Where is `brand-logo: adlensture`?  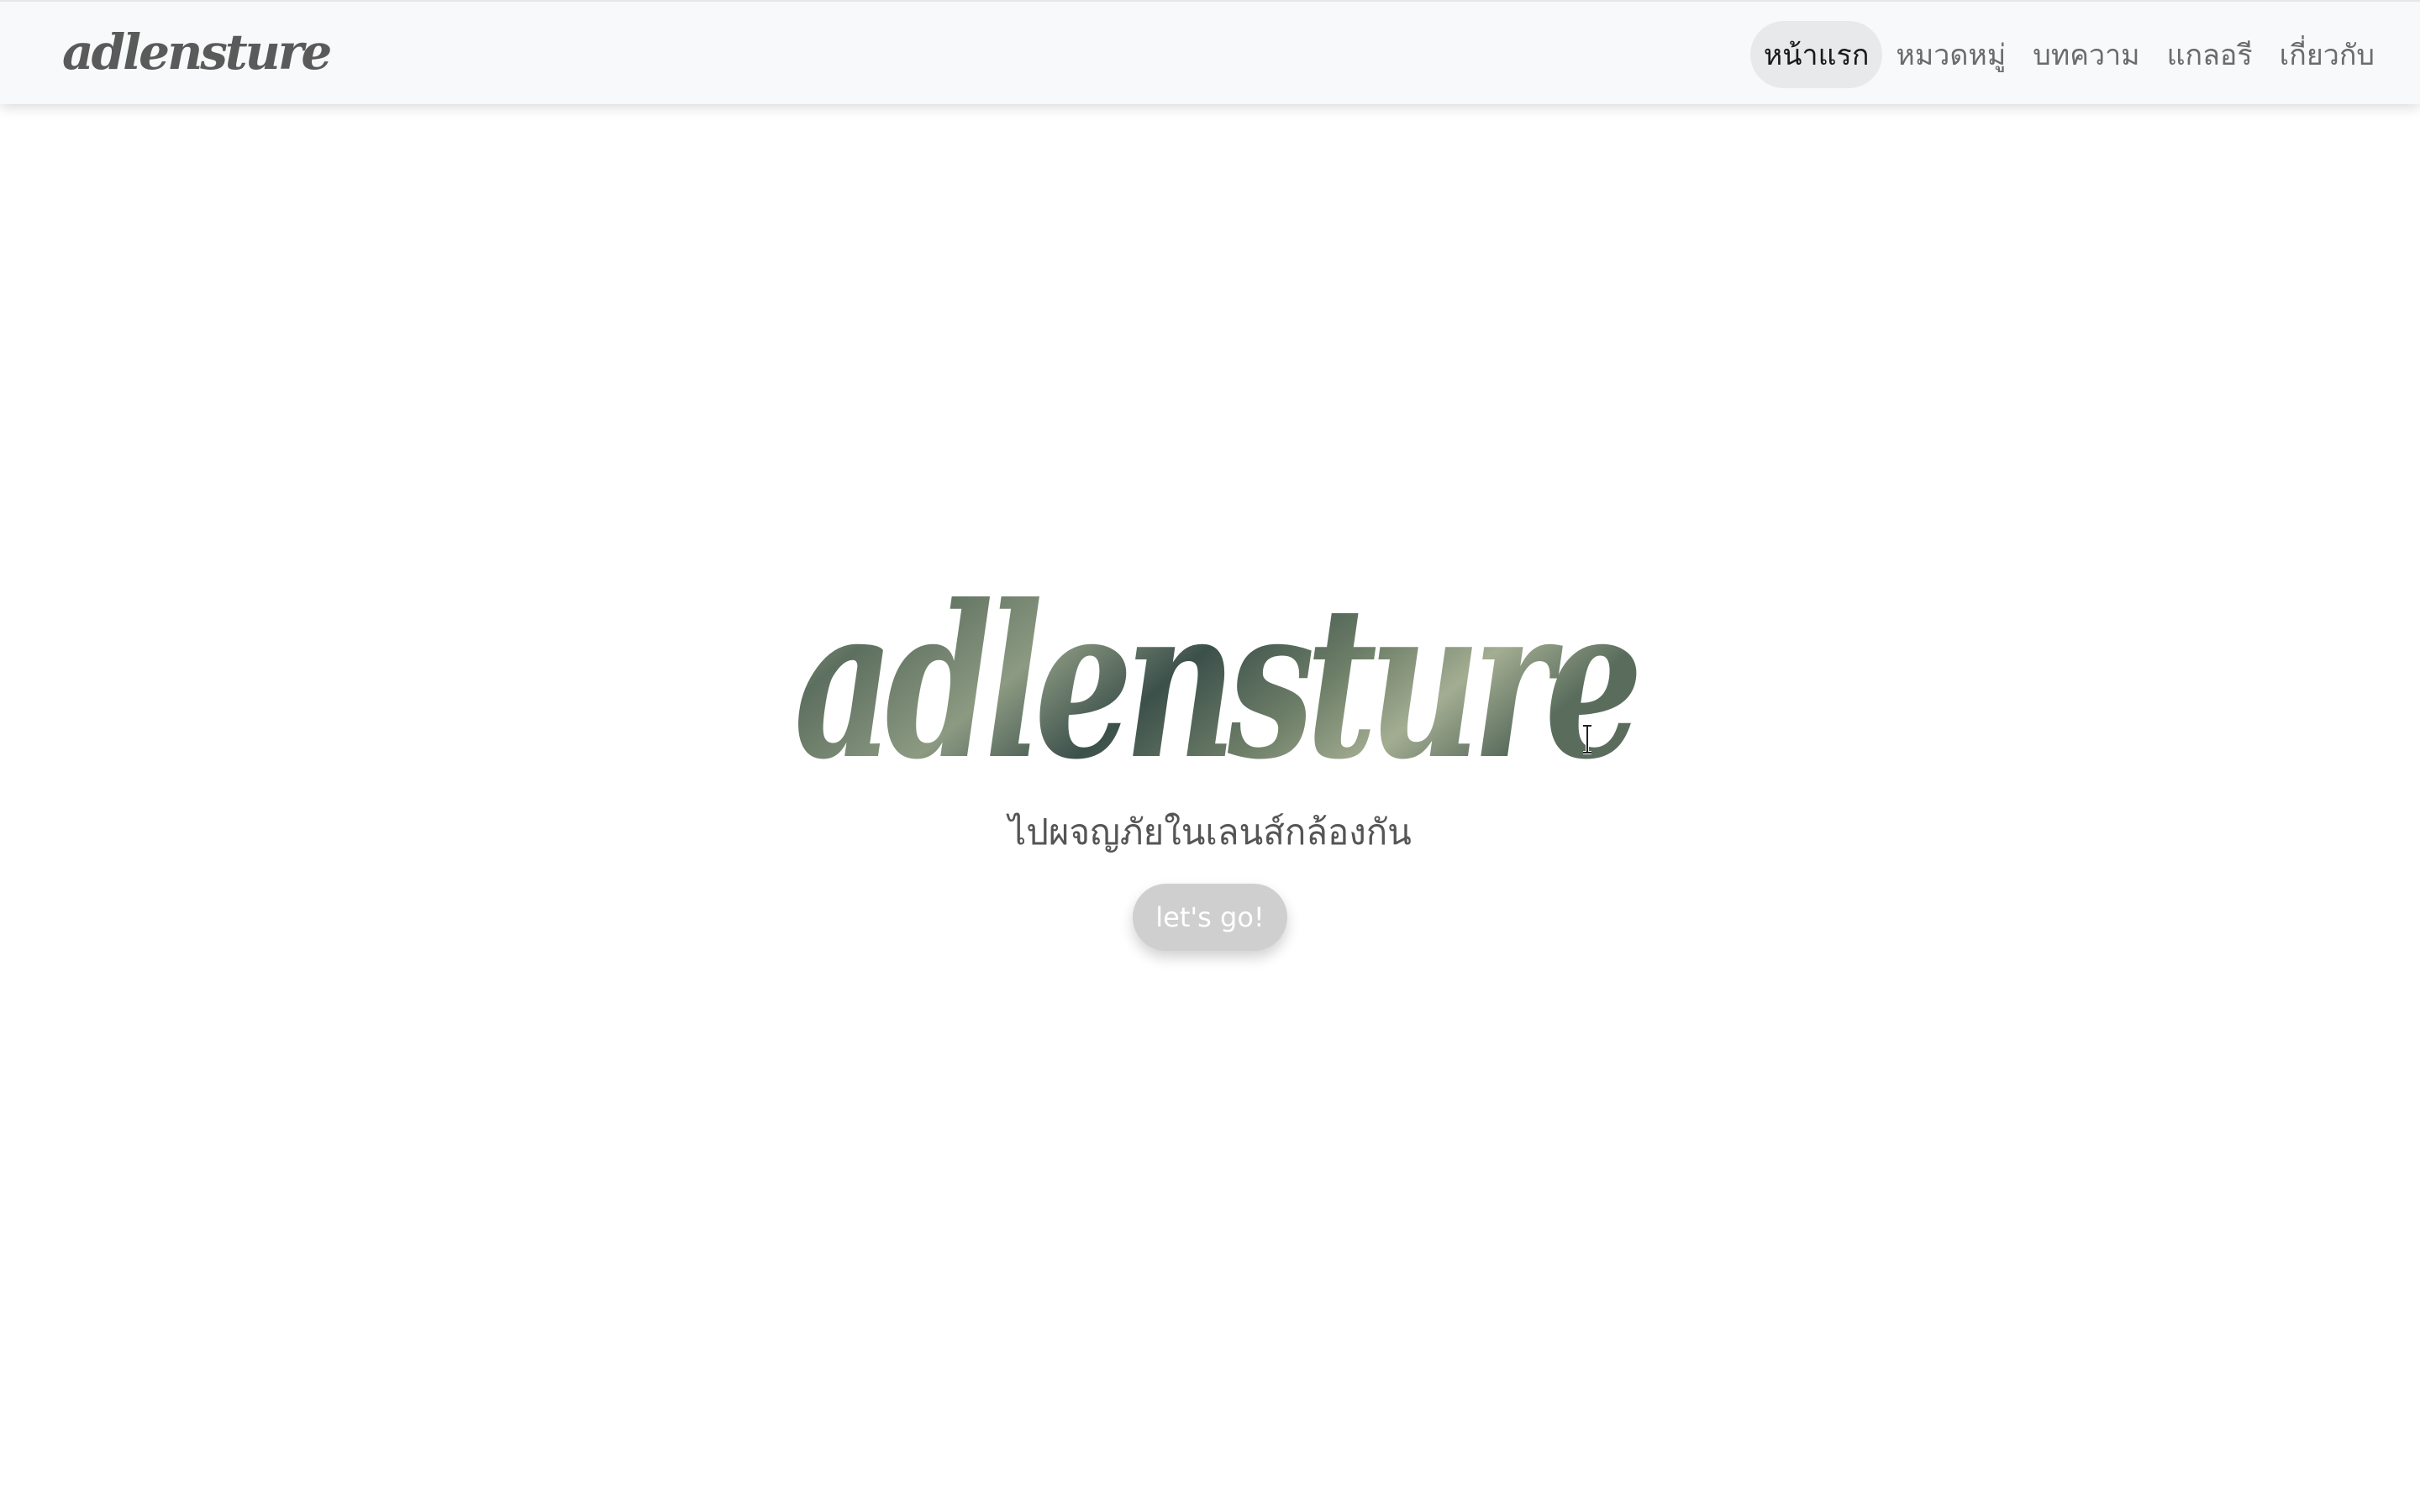 brand-logo: adlensture is located at coordinates (197, 52).